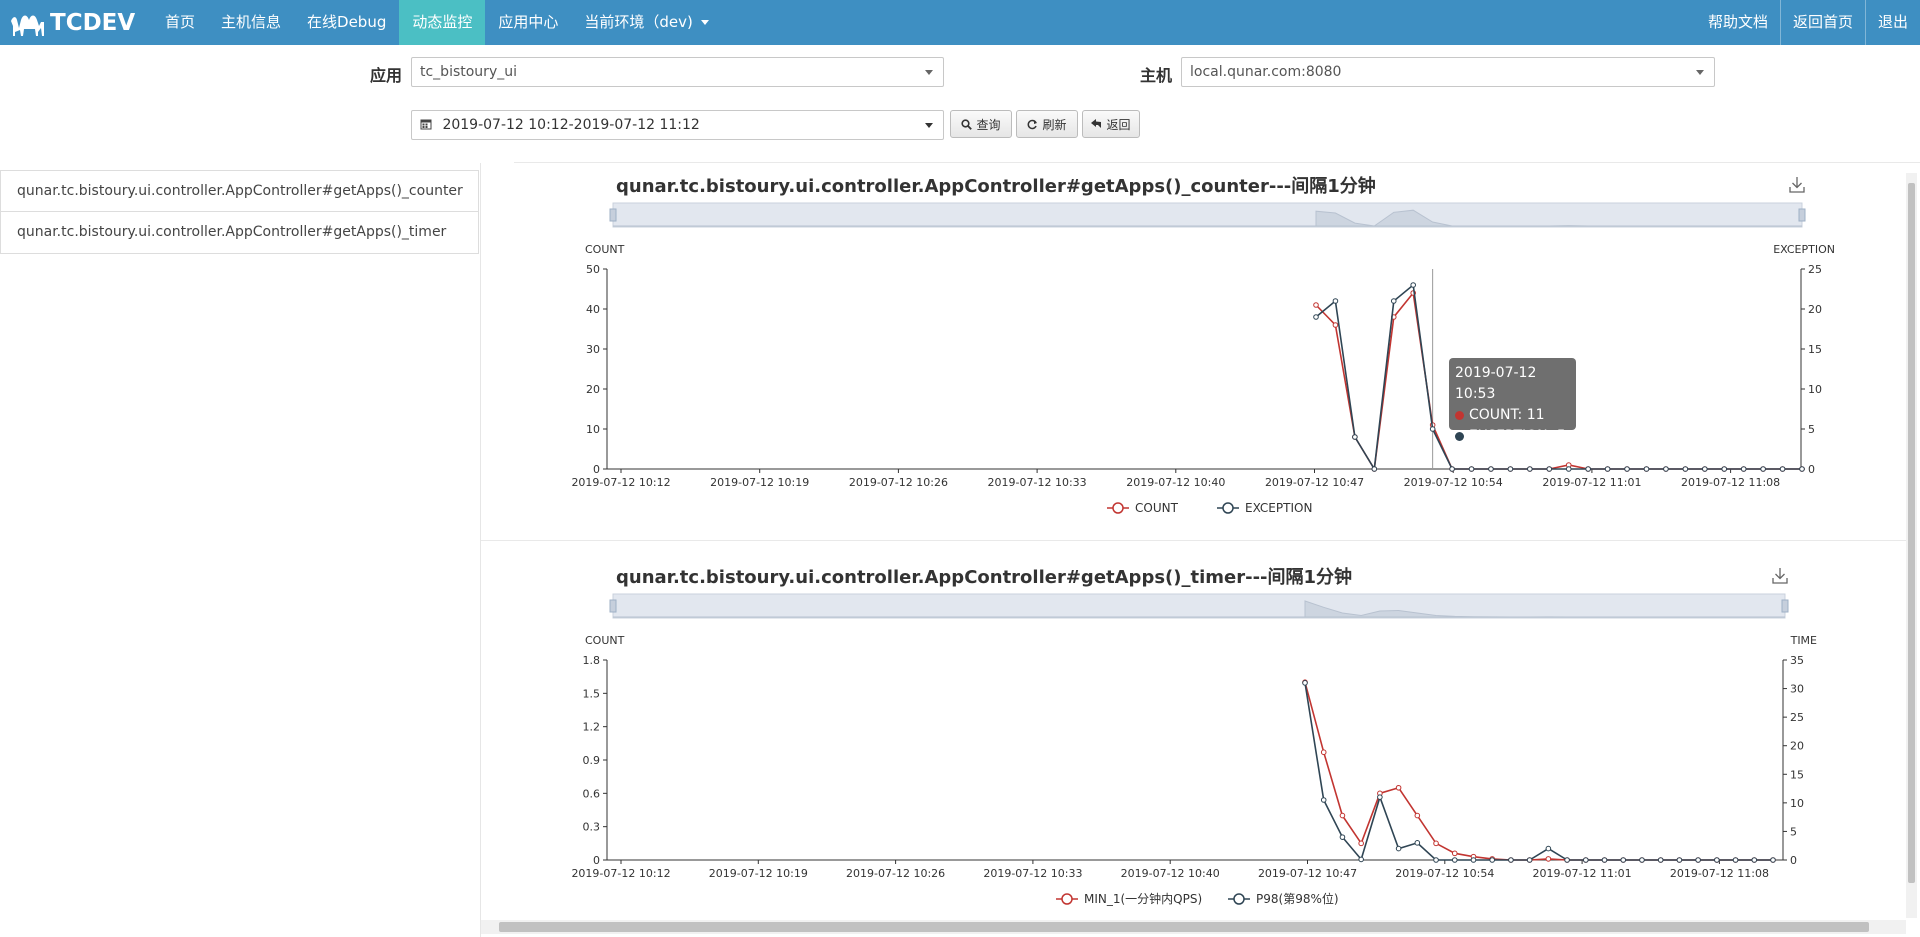 The height and width of the screenshot is (937, 1920). What do you see at coordinates (704, 22) in the screenshot?
I see `caret-down-icon` at bounding box center [704, 22].